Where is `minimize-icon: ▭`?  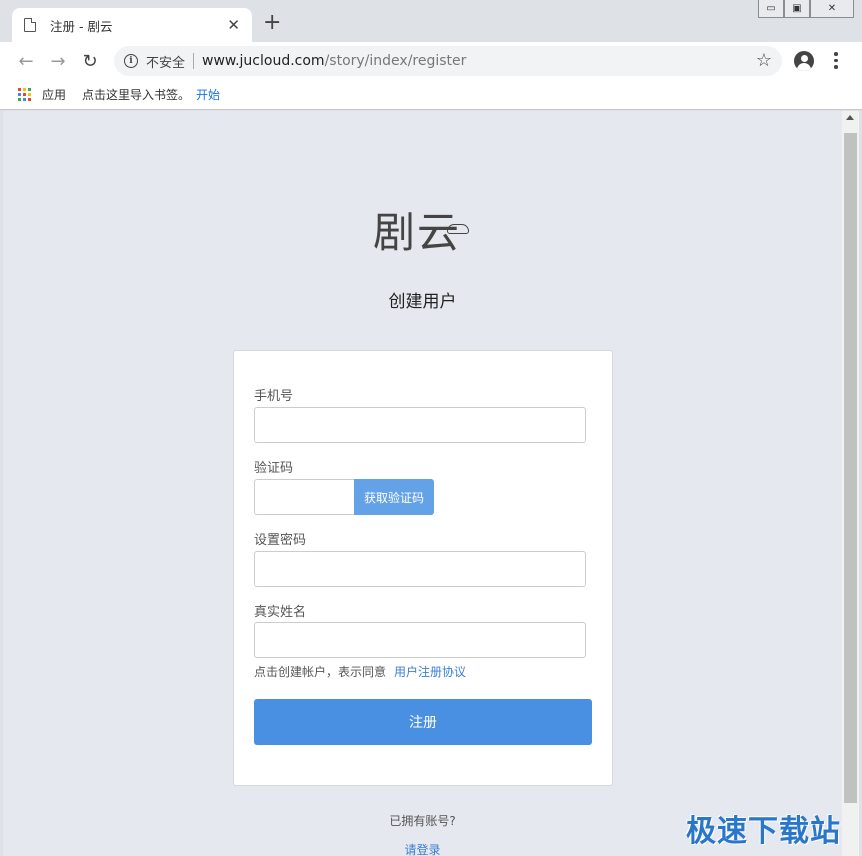 minimize-icon: ▭ is located at coordinates (771, 9).